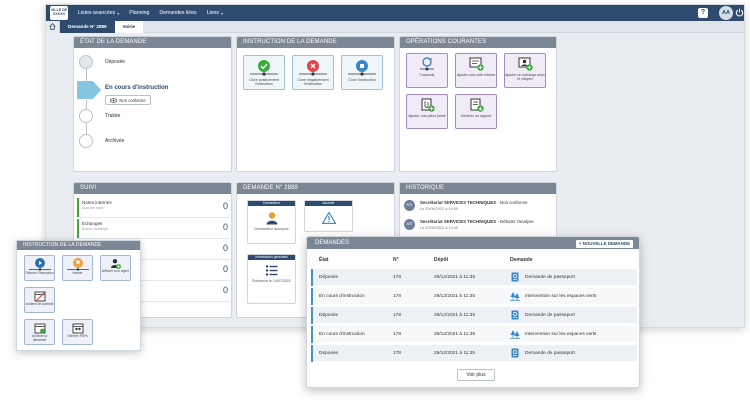 The width and height of the screenshot is (750, 406). Describe the element at coordinates (77, 328) in the screenshot. I see `calendar-users-icon` at that location.